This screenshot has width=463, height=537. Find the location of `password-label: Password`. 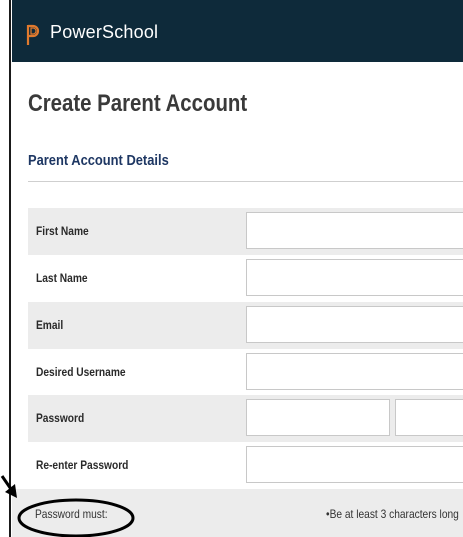

password-label: Password is located at coordinates (60, 418).